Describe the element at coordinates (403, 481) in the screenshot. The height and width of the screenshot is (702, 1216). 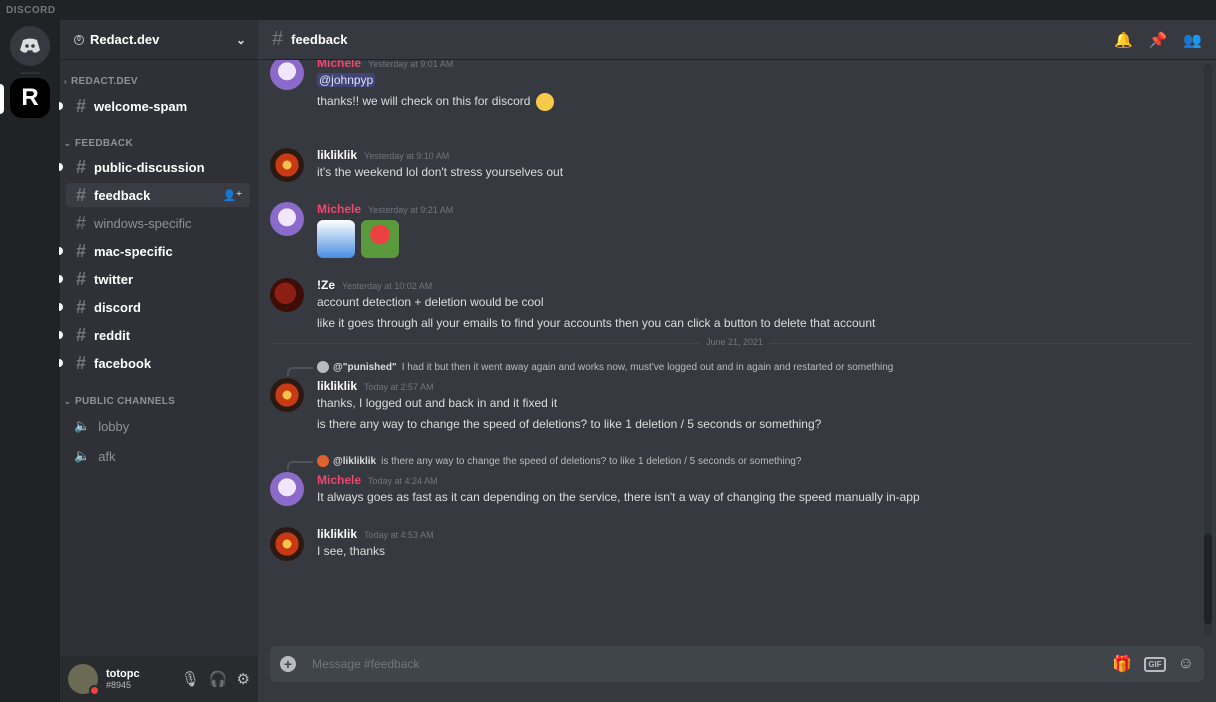
I see `timestamp: Today at 4:24 AM` at that location.